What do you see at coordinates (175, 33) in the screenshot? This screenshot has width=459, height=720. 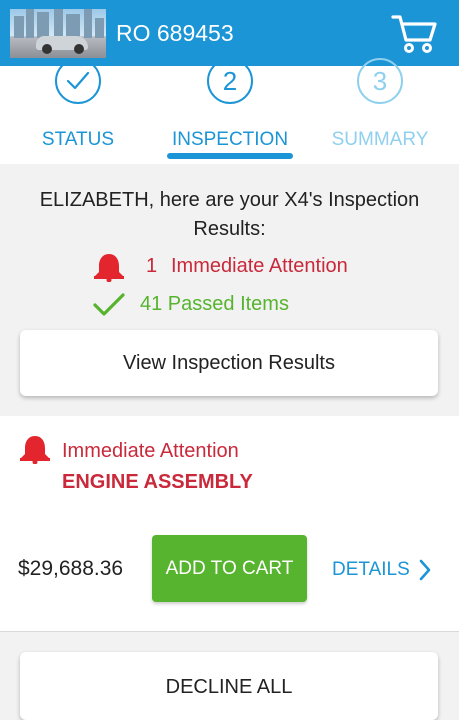 I see `repair-order-title: RO 689453` at bounding box center [175, 33].